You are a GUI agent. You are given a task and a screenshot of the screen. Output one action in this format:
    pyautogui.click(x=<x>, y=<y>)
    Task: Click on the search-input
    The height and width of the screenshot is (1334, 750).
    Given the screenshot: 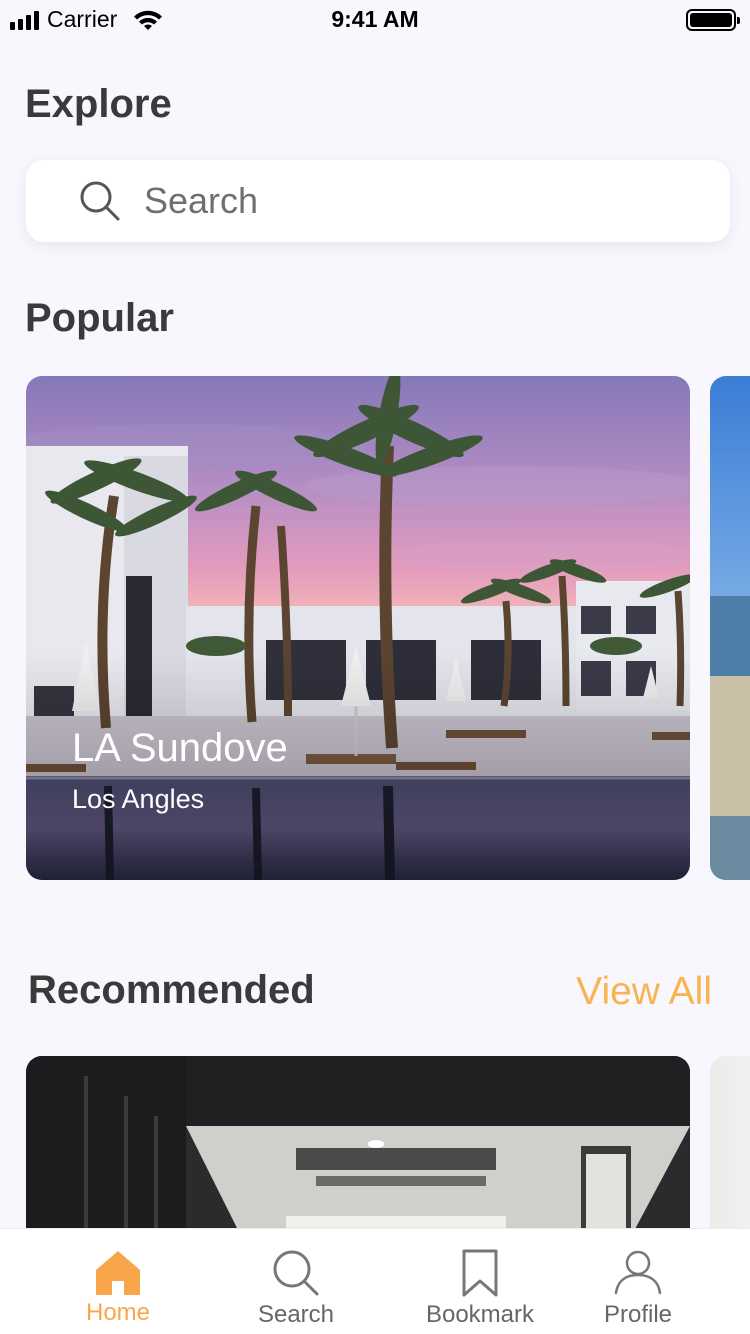 What is the action you would take?
    pyautogui.click(x=424, y=201)
    